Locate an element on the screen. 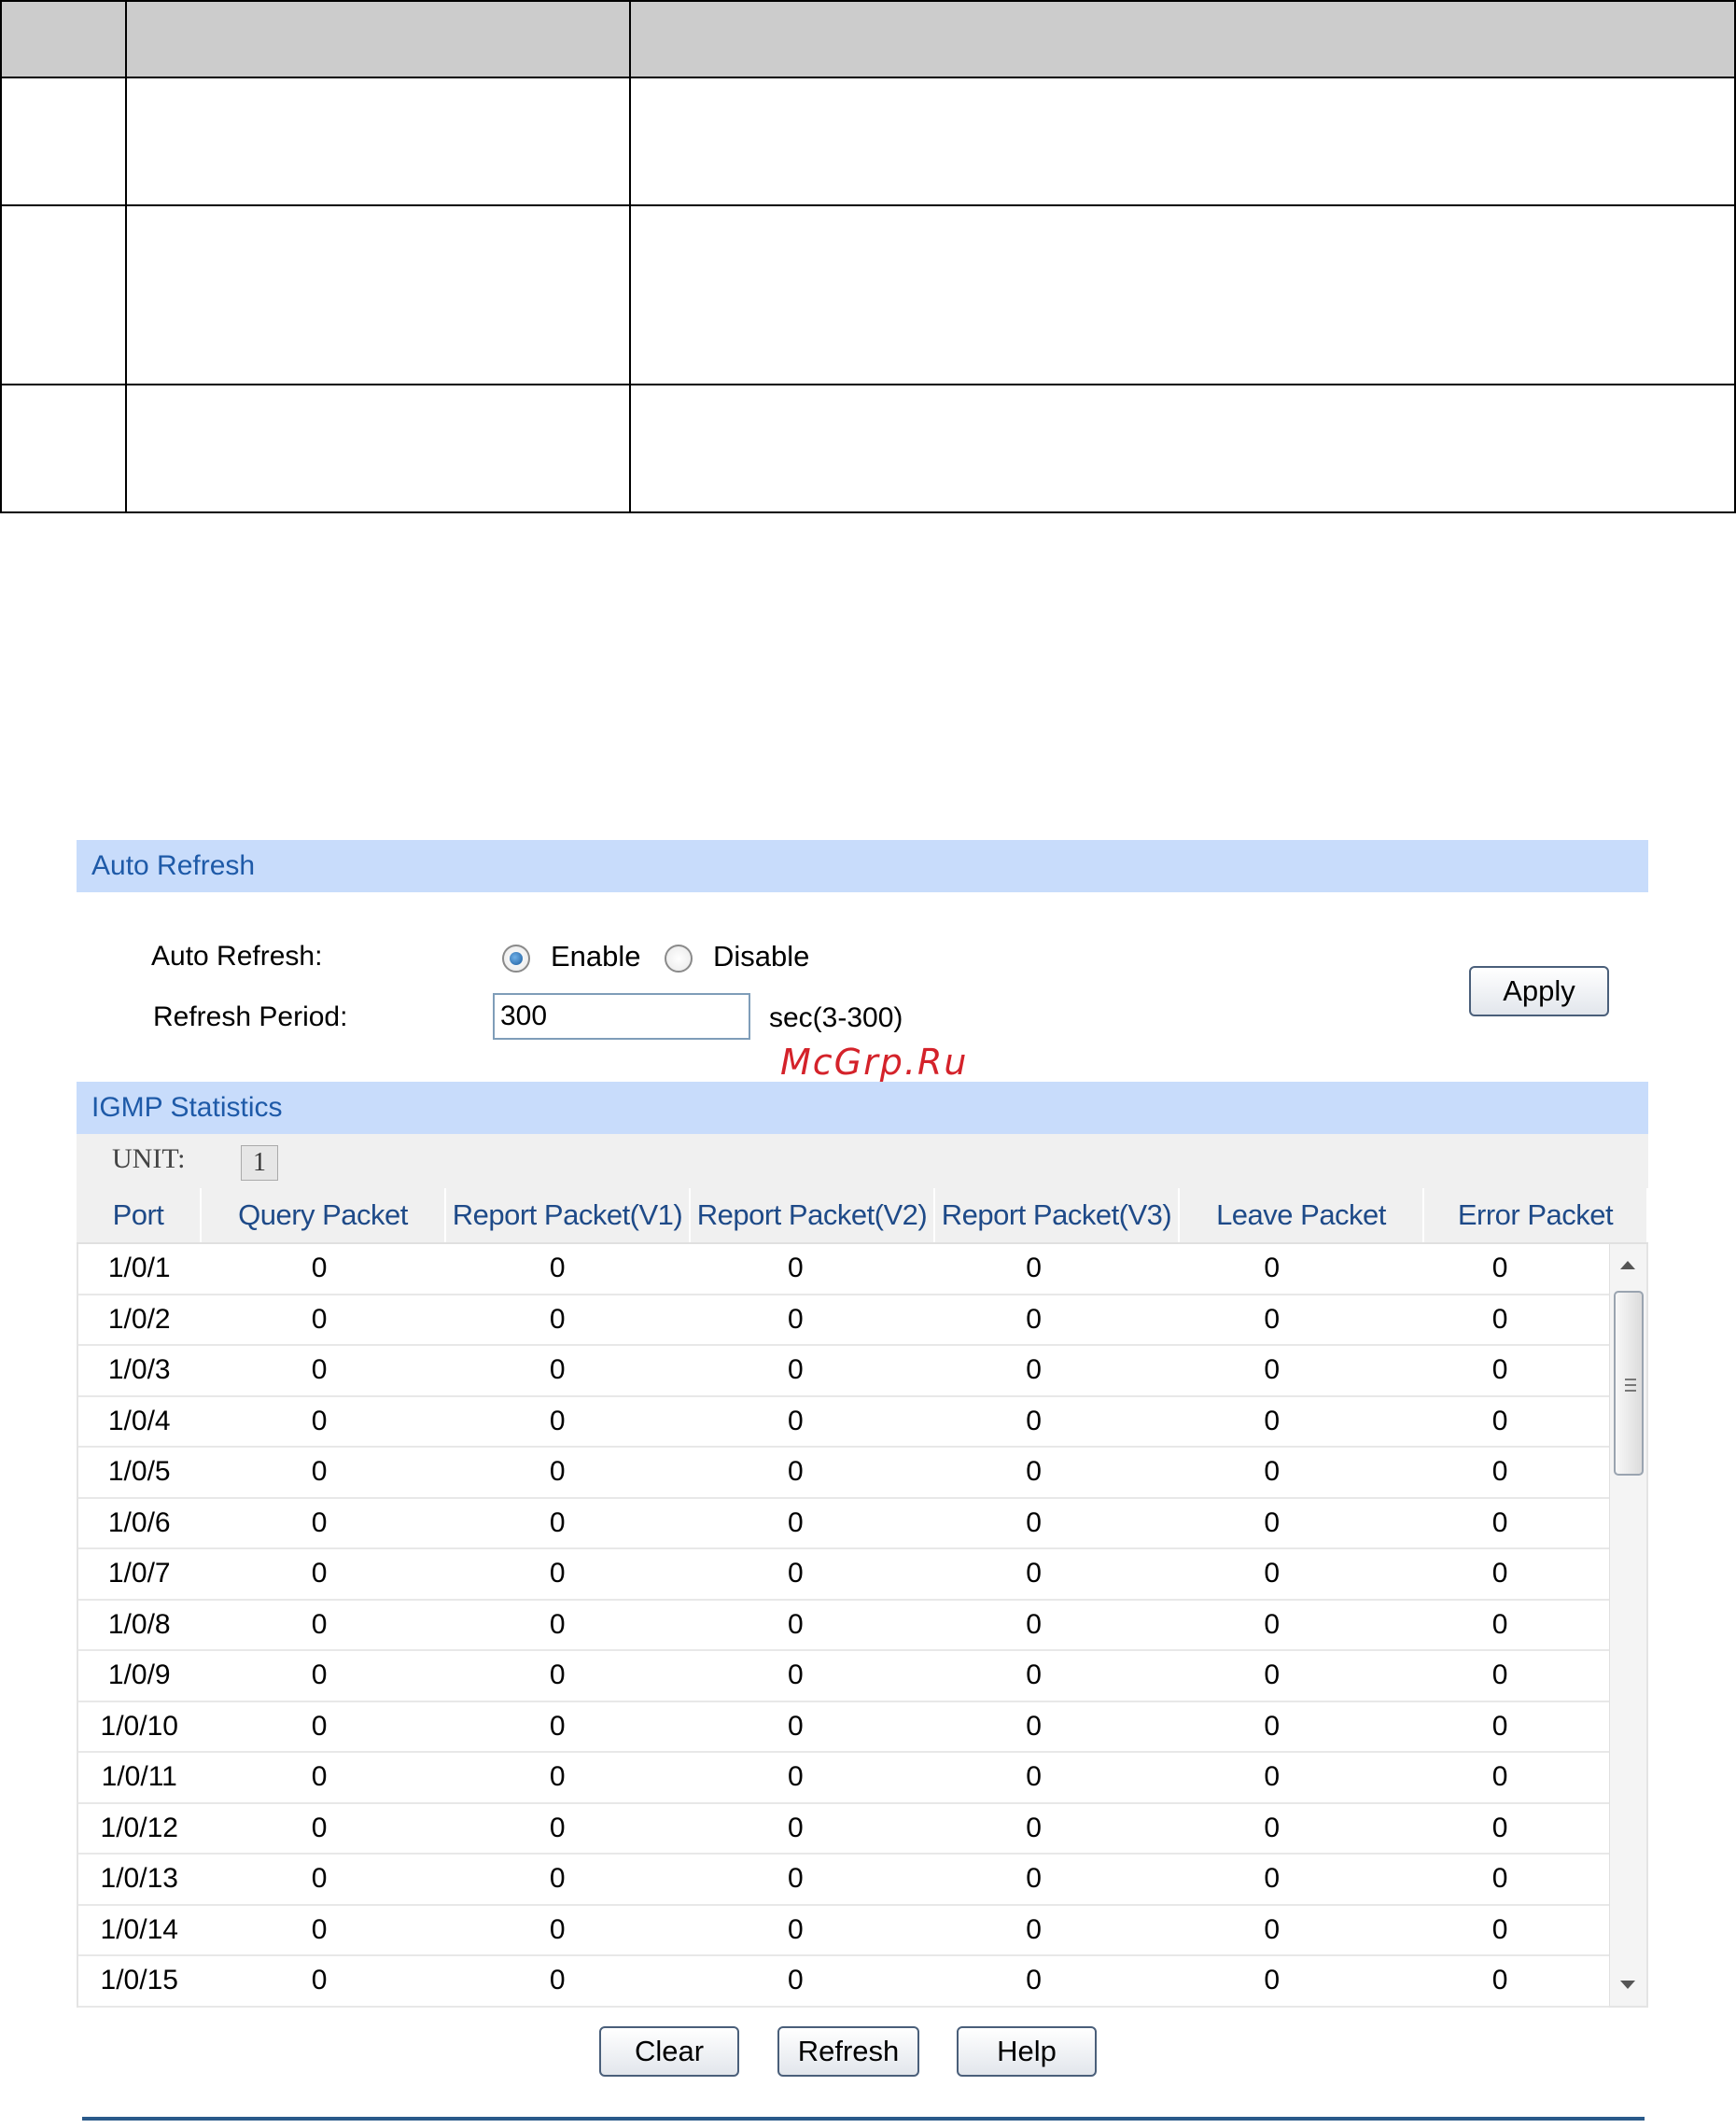  table-row: 1/0/14 0 0 0 0 0 0 is located at coordinates (843, 1931).